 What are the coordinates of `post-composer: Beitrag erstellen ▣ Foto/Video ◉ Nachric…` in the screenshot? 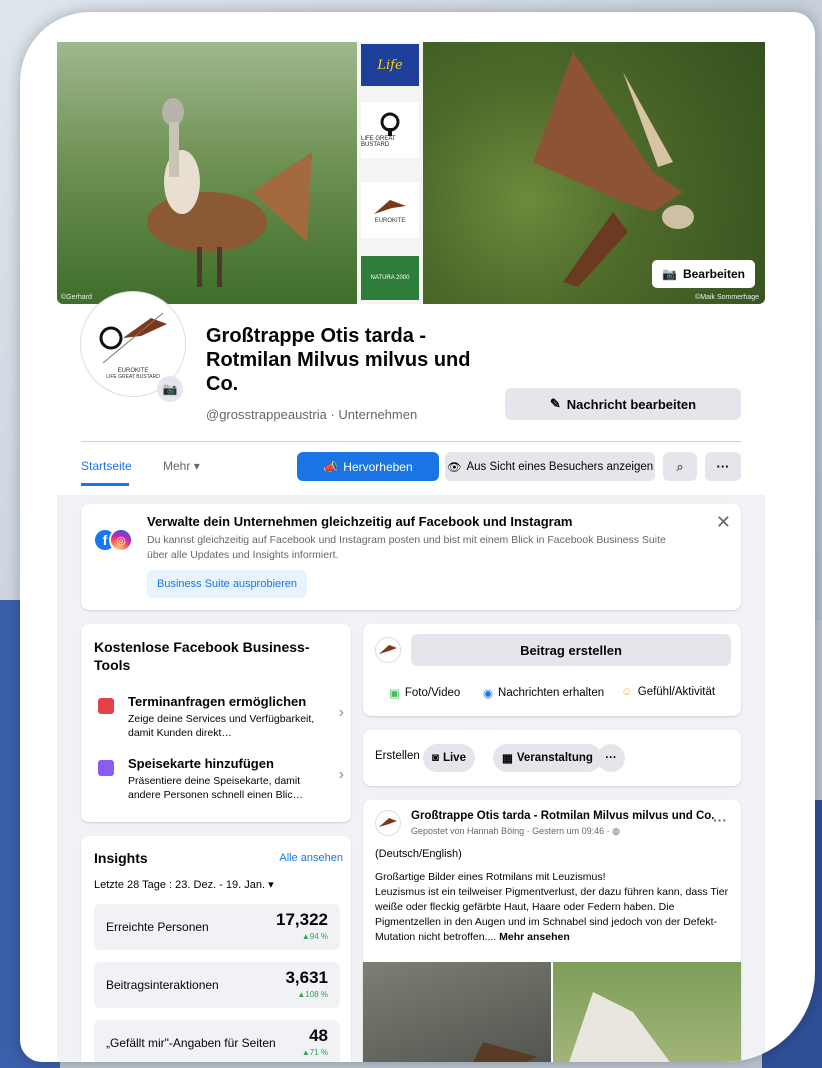 It's located at (552, 670).